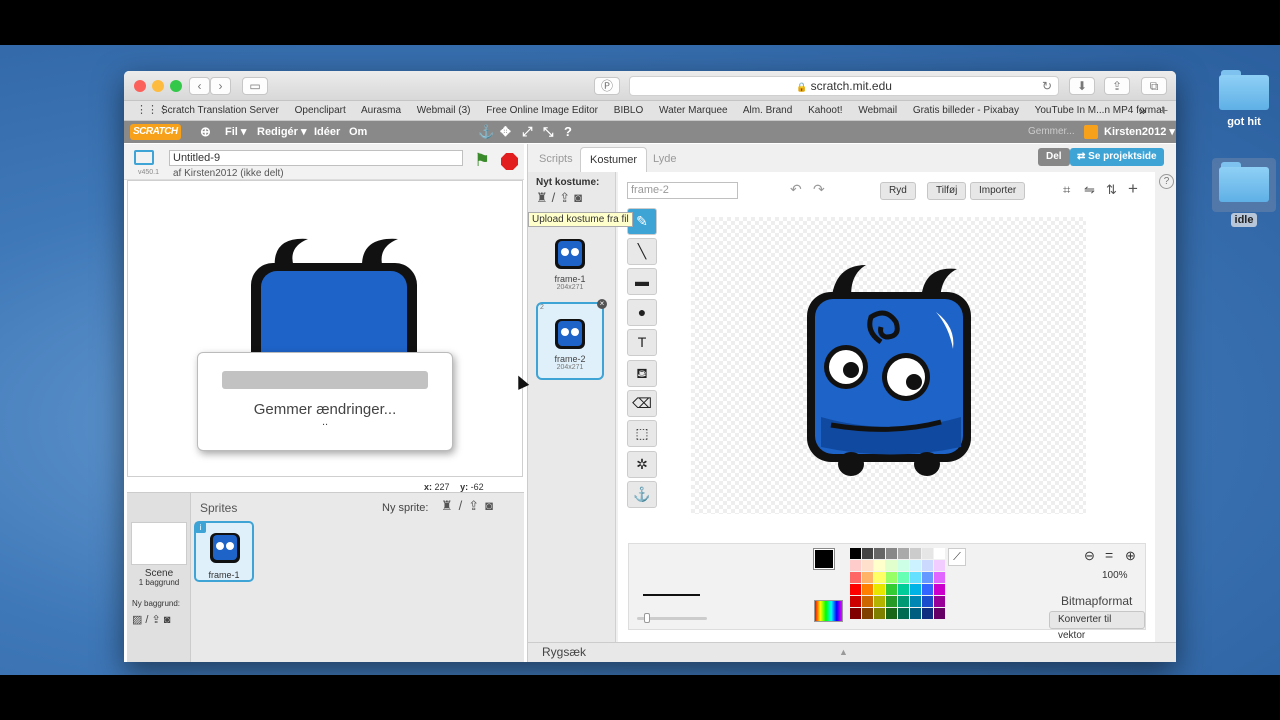 This screenshot has width=1280, height=720. I want to click on globe-icon: ⊕, so click(205, 132).